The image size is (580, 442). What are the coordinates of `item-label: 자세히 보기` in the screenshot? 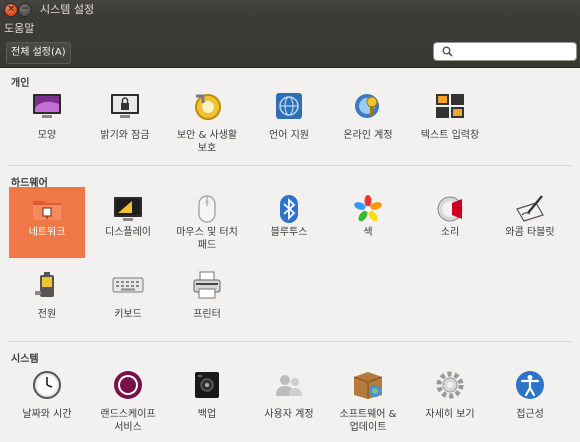 It's located at (450, 414).